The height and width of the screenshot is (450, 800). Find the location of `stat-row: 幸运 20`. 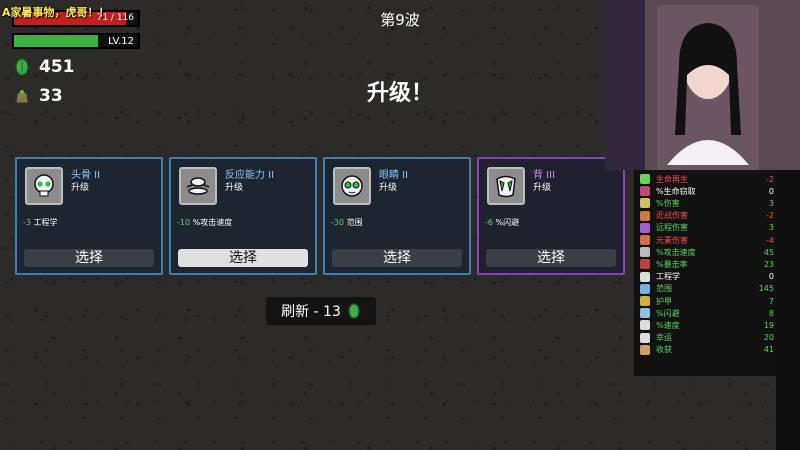

stat-row: 幸运 20 is located at coordinates (708, 338).